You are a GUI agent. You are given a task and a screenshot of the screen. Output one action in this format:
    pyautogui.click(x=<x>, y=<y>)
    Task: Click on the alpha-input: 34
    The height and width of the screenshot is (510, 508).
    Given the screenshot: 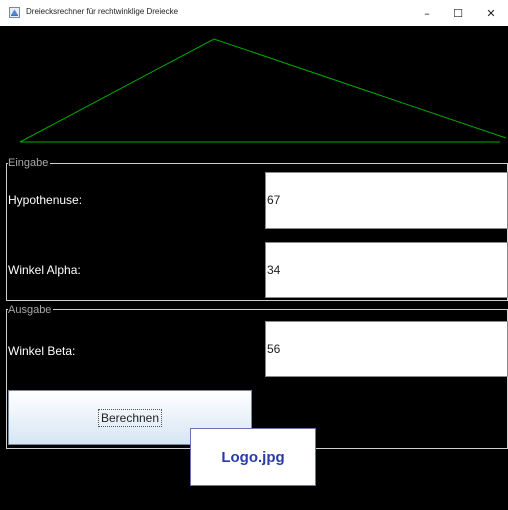 What is the action you would take?
    pyautogui.click(x=386, y=270)
    